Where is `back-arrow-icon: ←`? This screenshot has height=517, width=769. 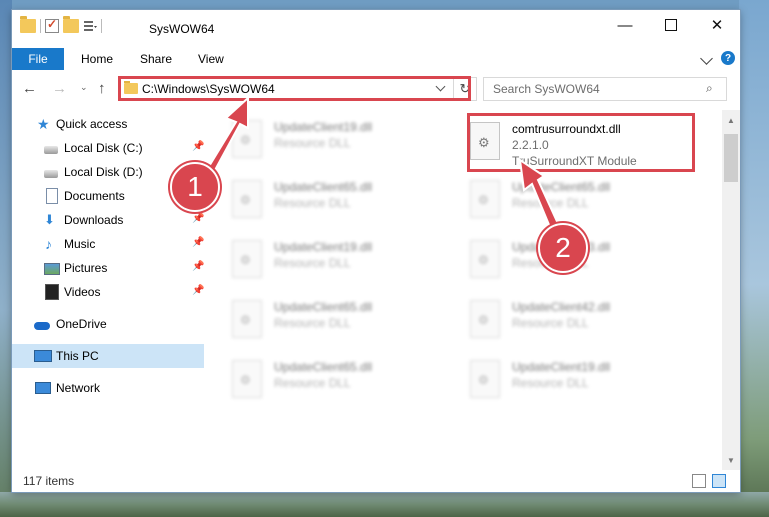 back-arrow-icon: ← is located at coordinates (29, 88).